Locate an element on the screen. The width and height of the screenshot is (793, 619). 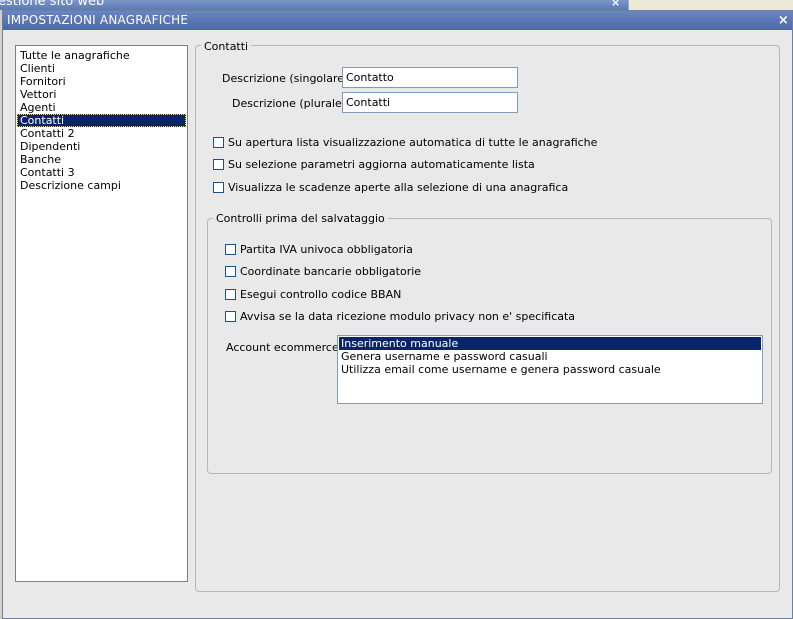
background-window-title: estione sito web is located at coordinates (52, 4).